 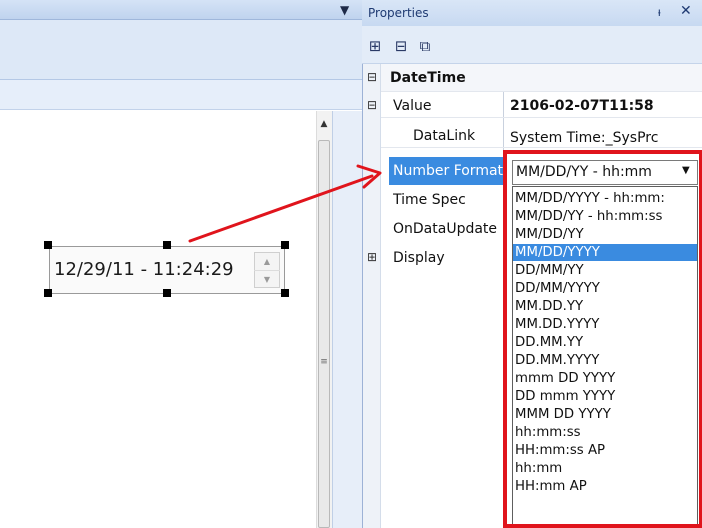 I want to click on annotation-arrow, so click(x=285, y=203).